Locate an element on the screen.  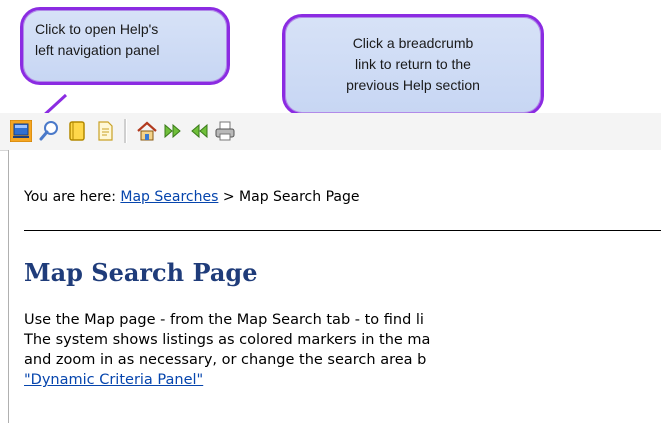
previous-icon is located at coordinates (199, 131).